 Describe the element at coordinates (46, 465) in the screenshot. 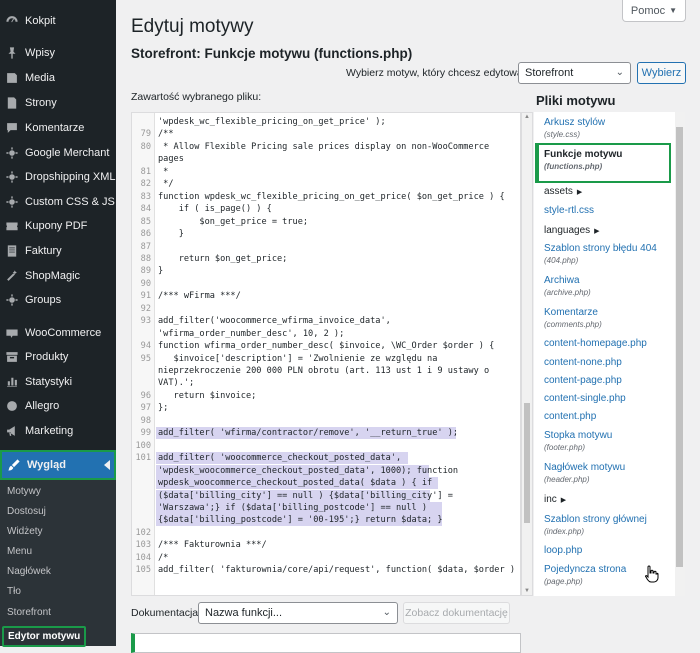

I see `sidebar-item-label: Wygląd` at that location.